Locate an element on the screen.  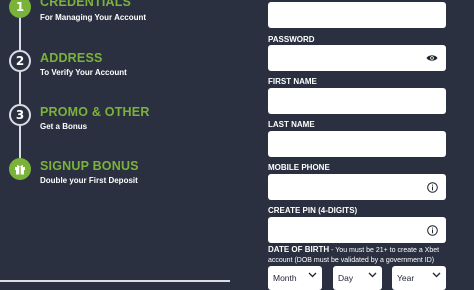
pin-field is located at coordinates (351, 230).